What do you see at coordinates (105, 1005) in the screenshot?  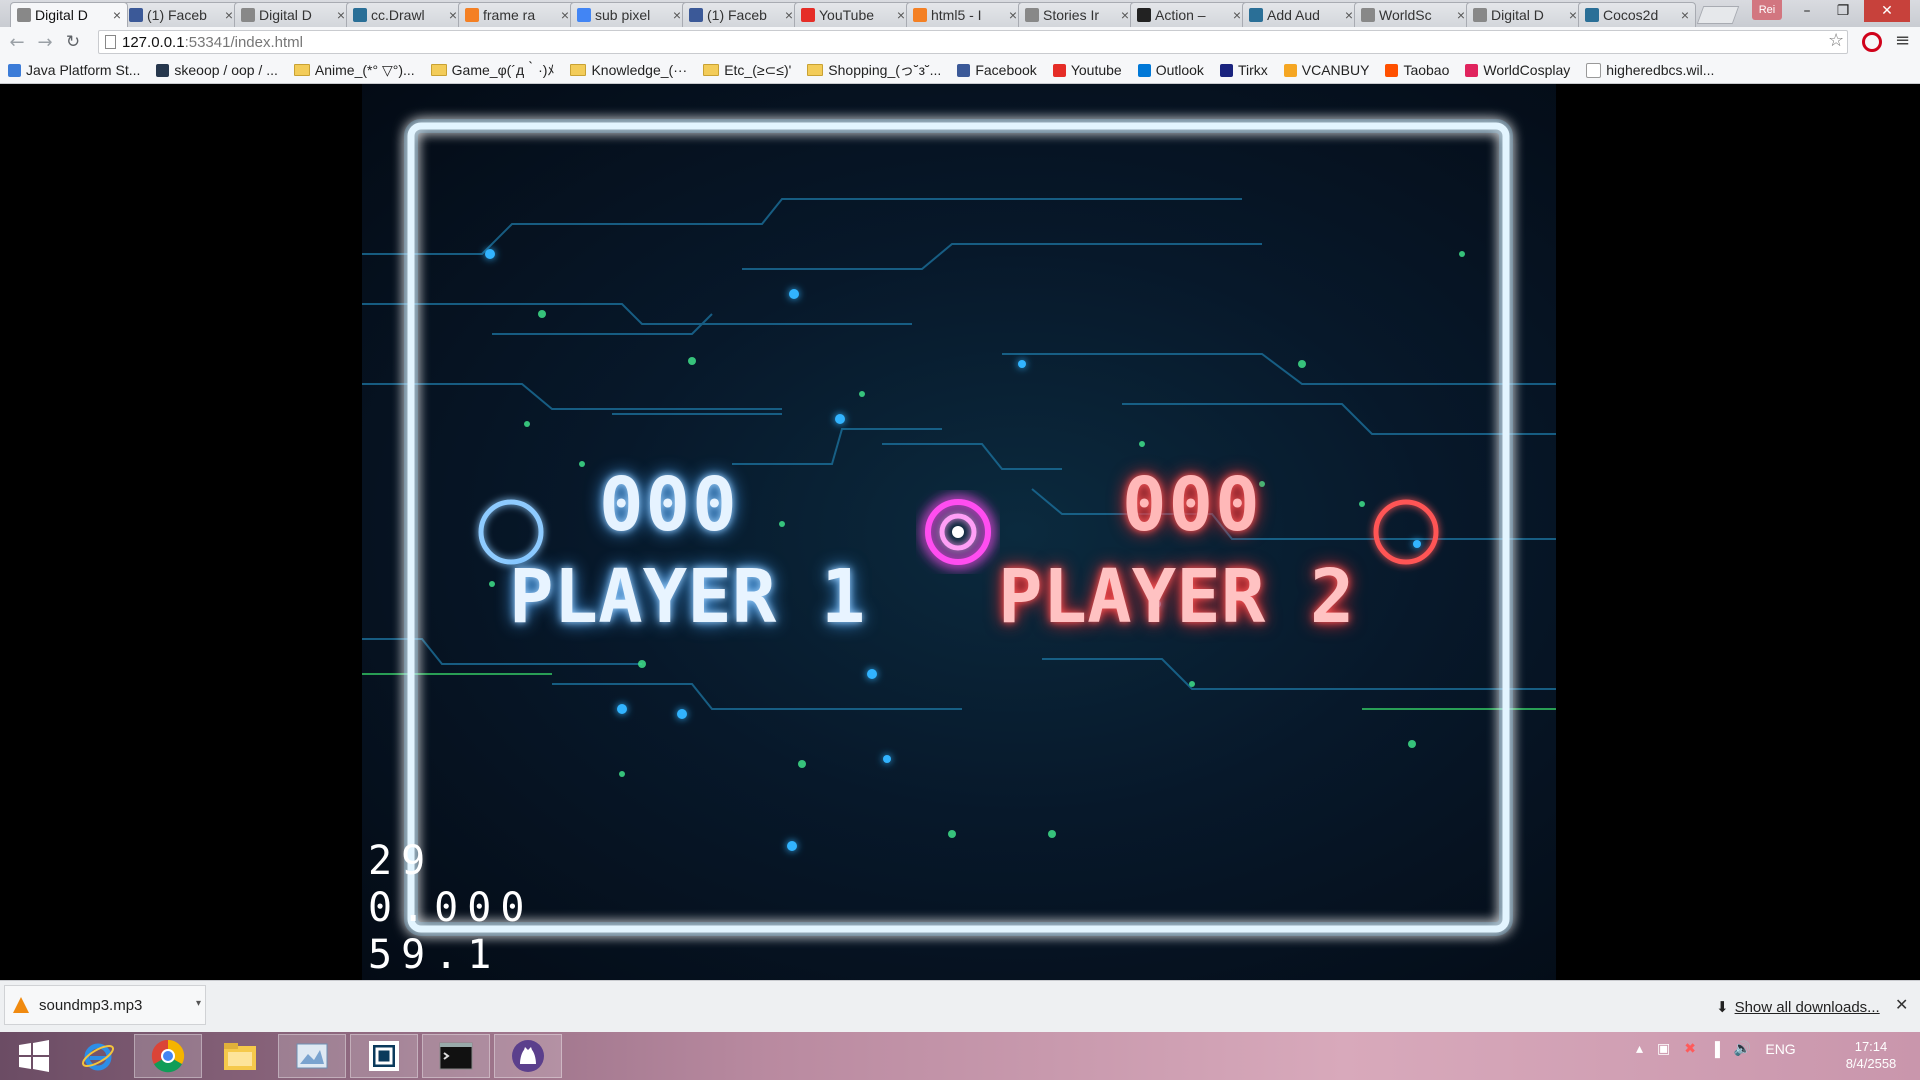 I see `download-item: soundmp3.mp3 ▾` at bounding box center [105, 1005].